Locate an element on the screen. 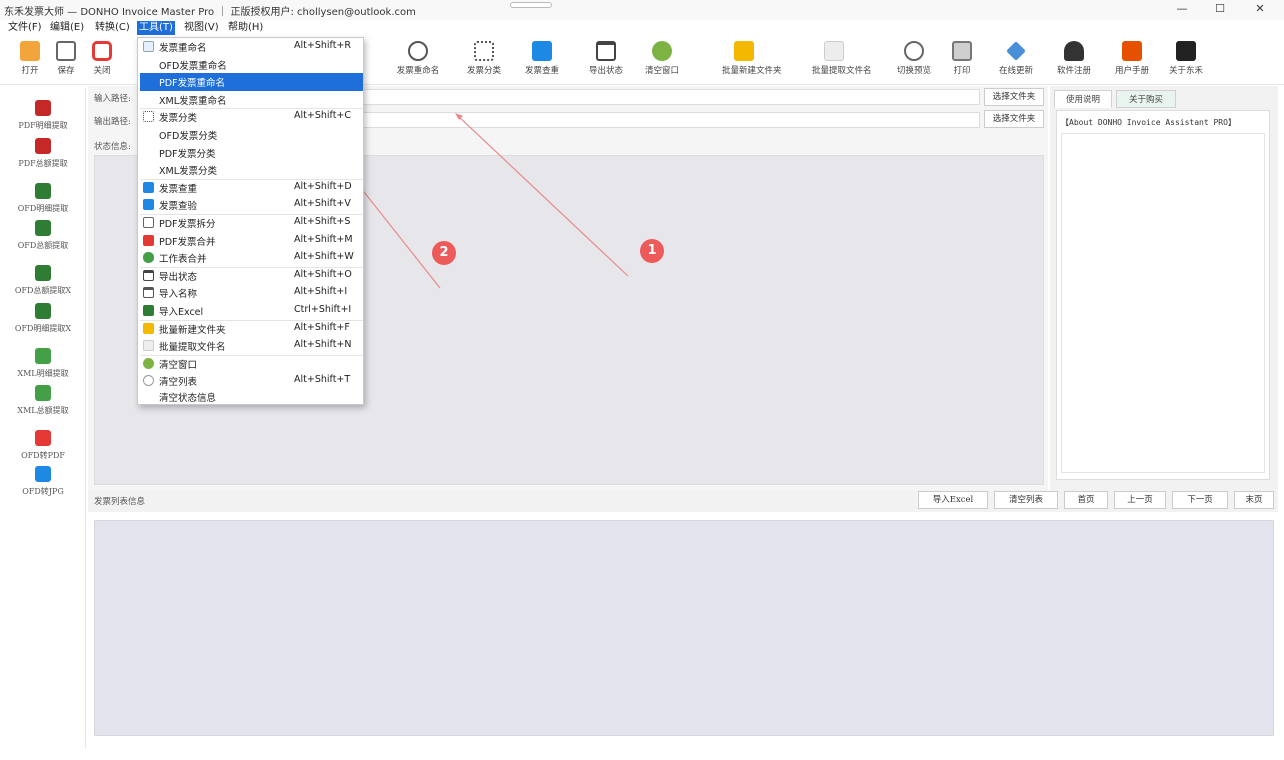 Image resolution: width=1284 pixels, height=760 pixels. menu-edit: 编辑(E) is located at coordinates (67, 28).